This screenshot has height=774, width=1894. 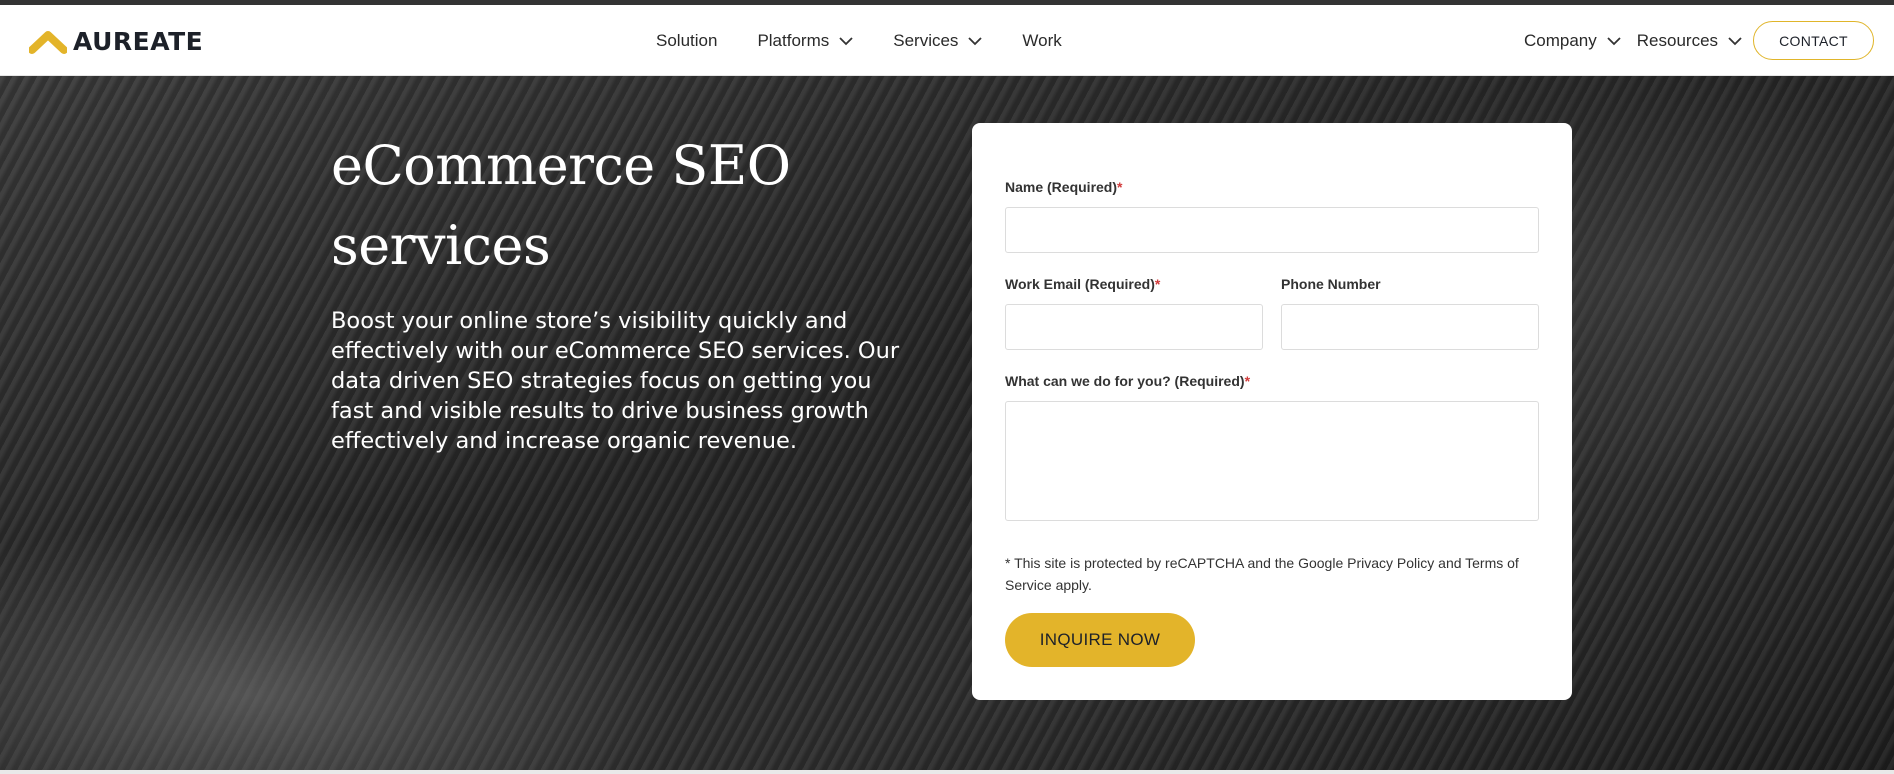 What do you see at coordinates (1331, 284) in the screenshot?
I see `phone-field-label: Phone Number` at bounding box center [1331, 284].